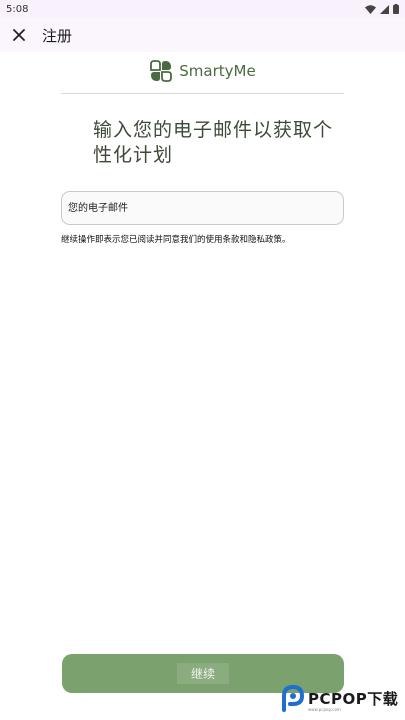  Describe the element at coordinates (293, 698) in the screenshot. I see `pcpop-logo-icon` at that location.